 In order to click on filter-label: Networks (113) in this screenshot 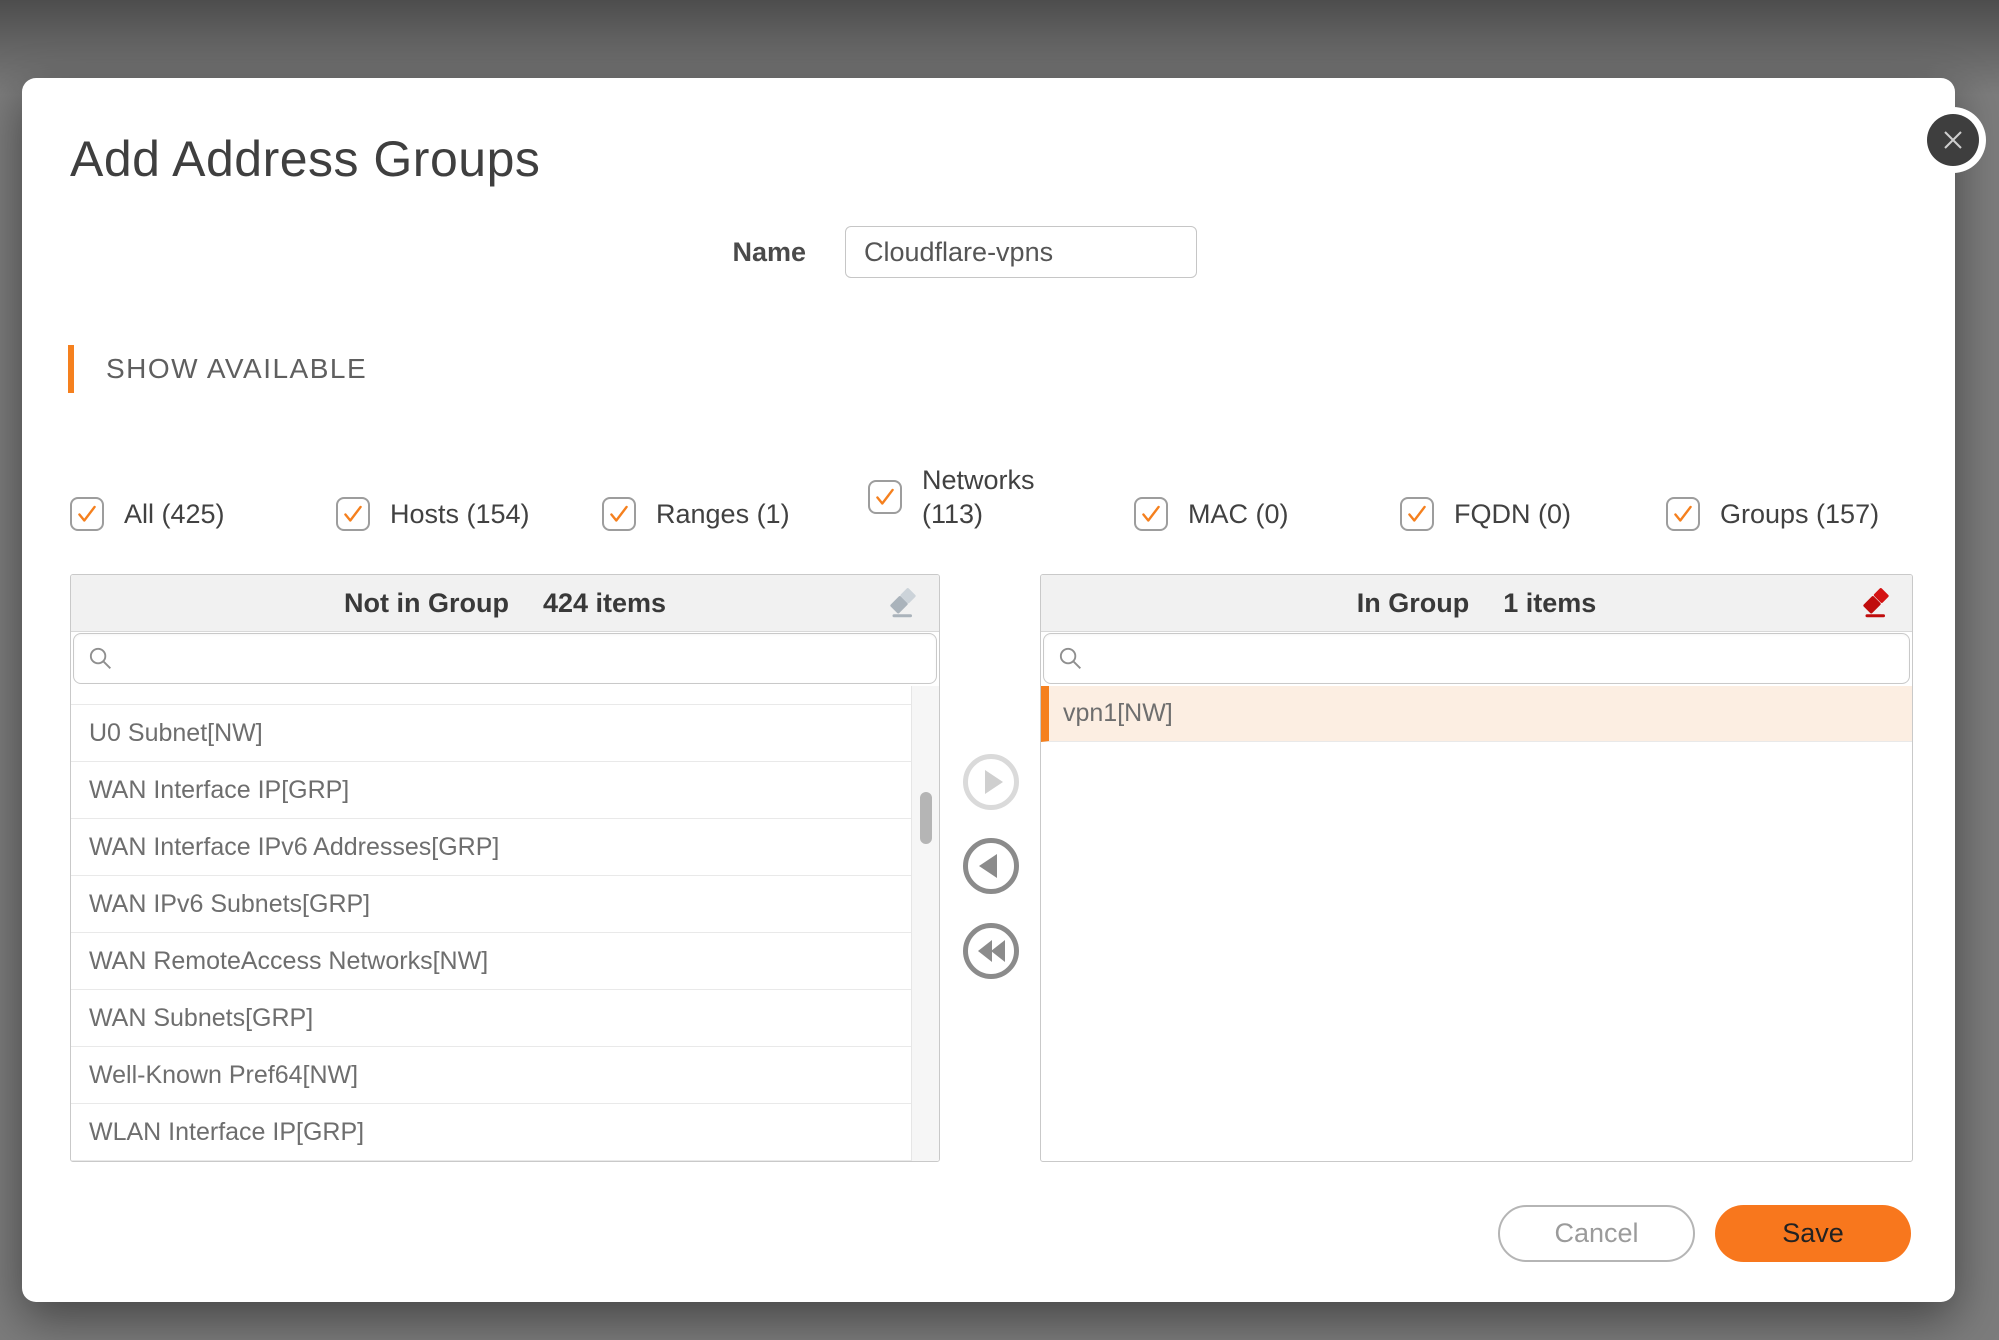, I will do `click(978, 497)`.